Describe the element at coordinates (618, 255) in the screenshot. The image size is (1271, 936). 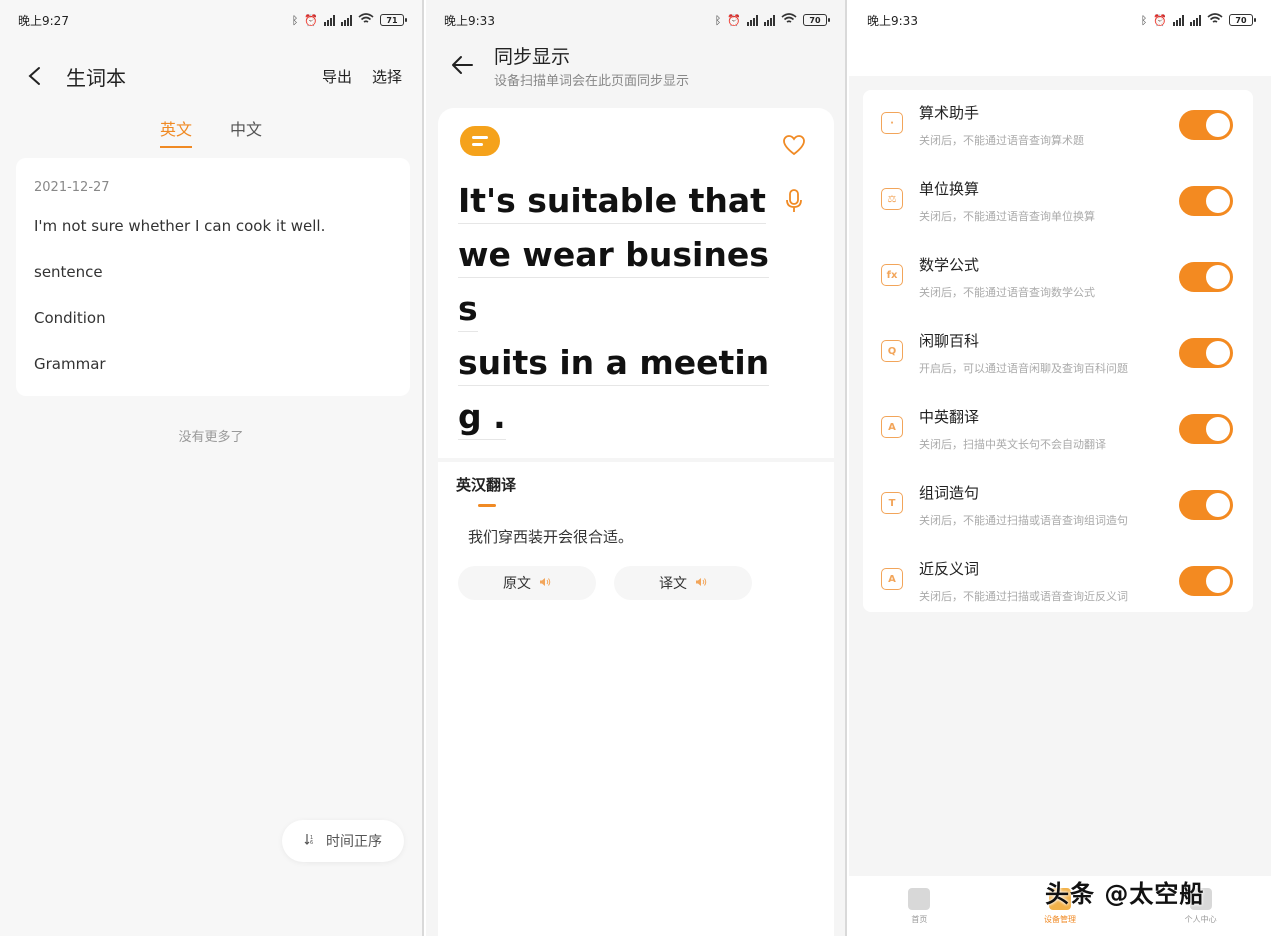
I see `scan-line: we wear busines` at that location.